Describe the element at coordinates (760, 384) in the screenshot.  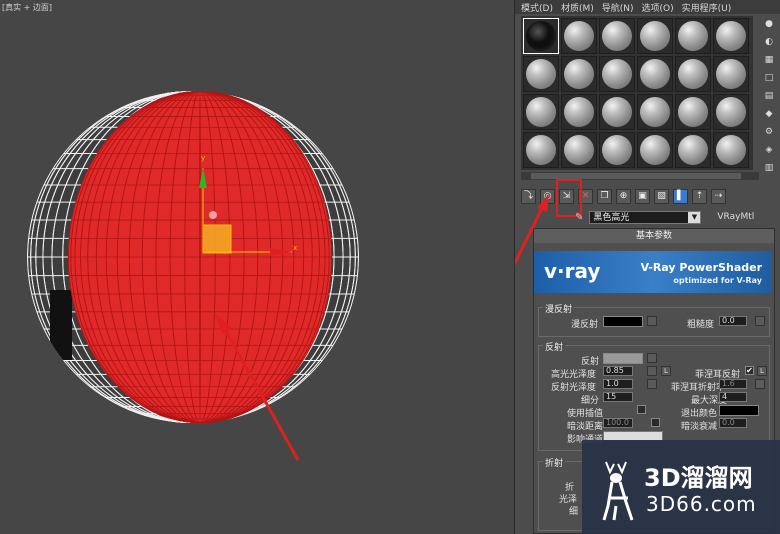
I see `fresnel-ior-map-button` at that location.